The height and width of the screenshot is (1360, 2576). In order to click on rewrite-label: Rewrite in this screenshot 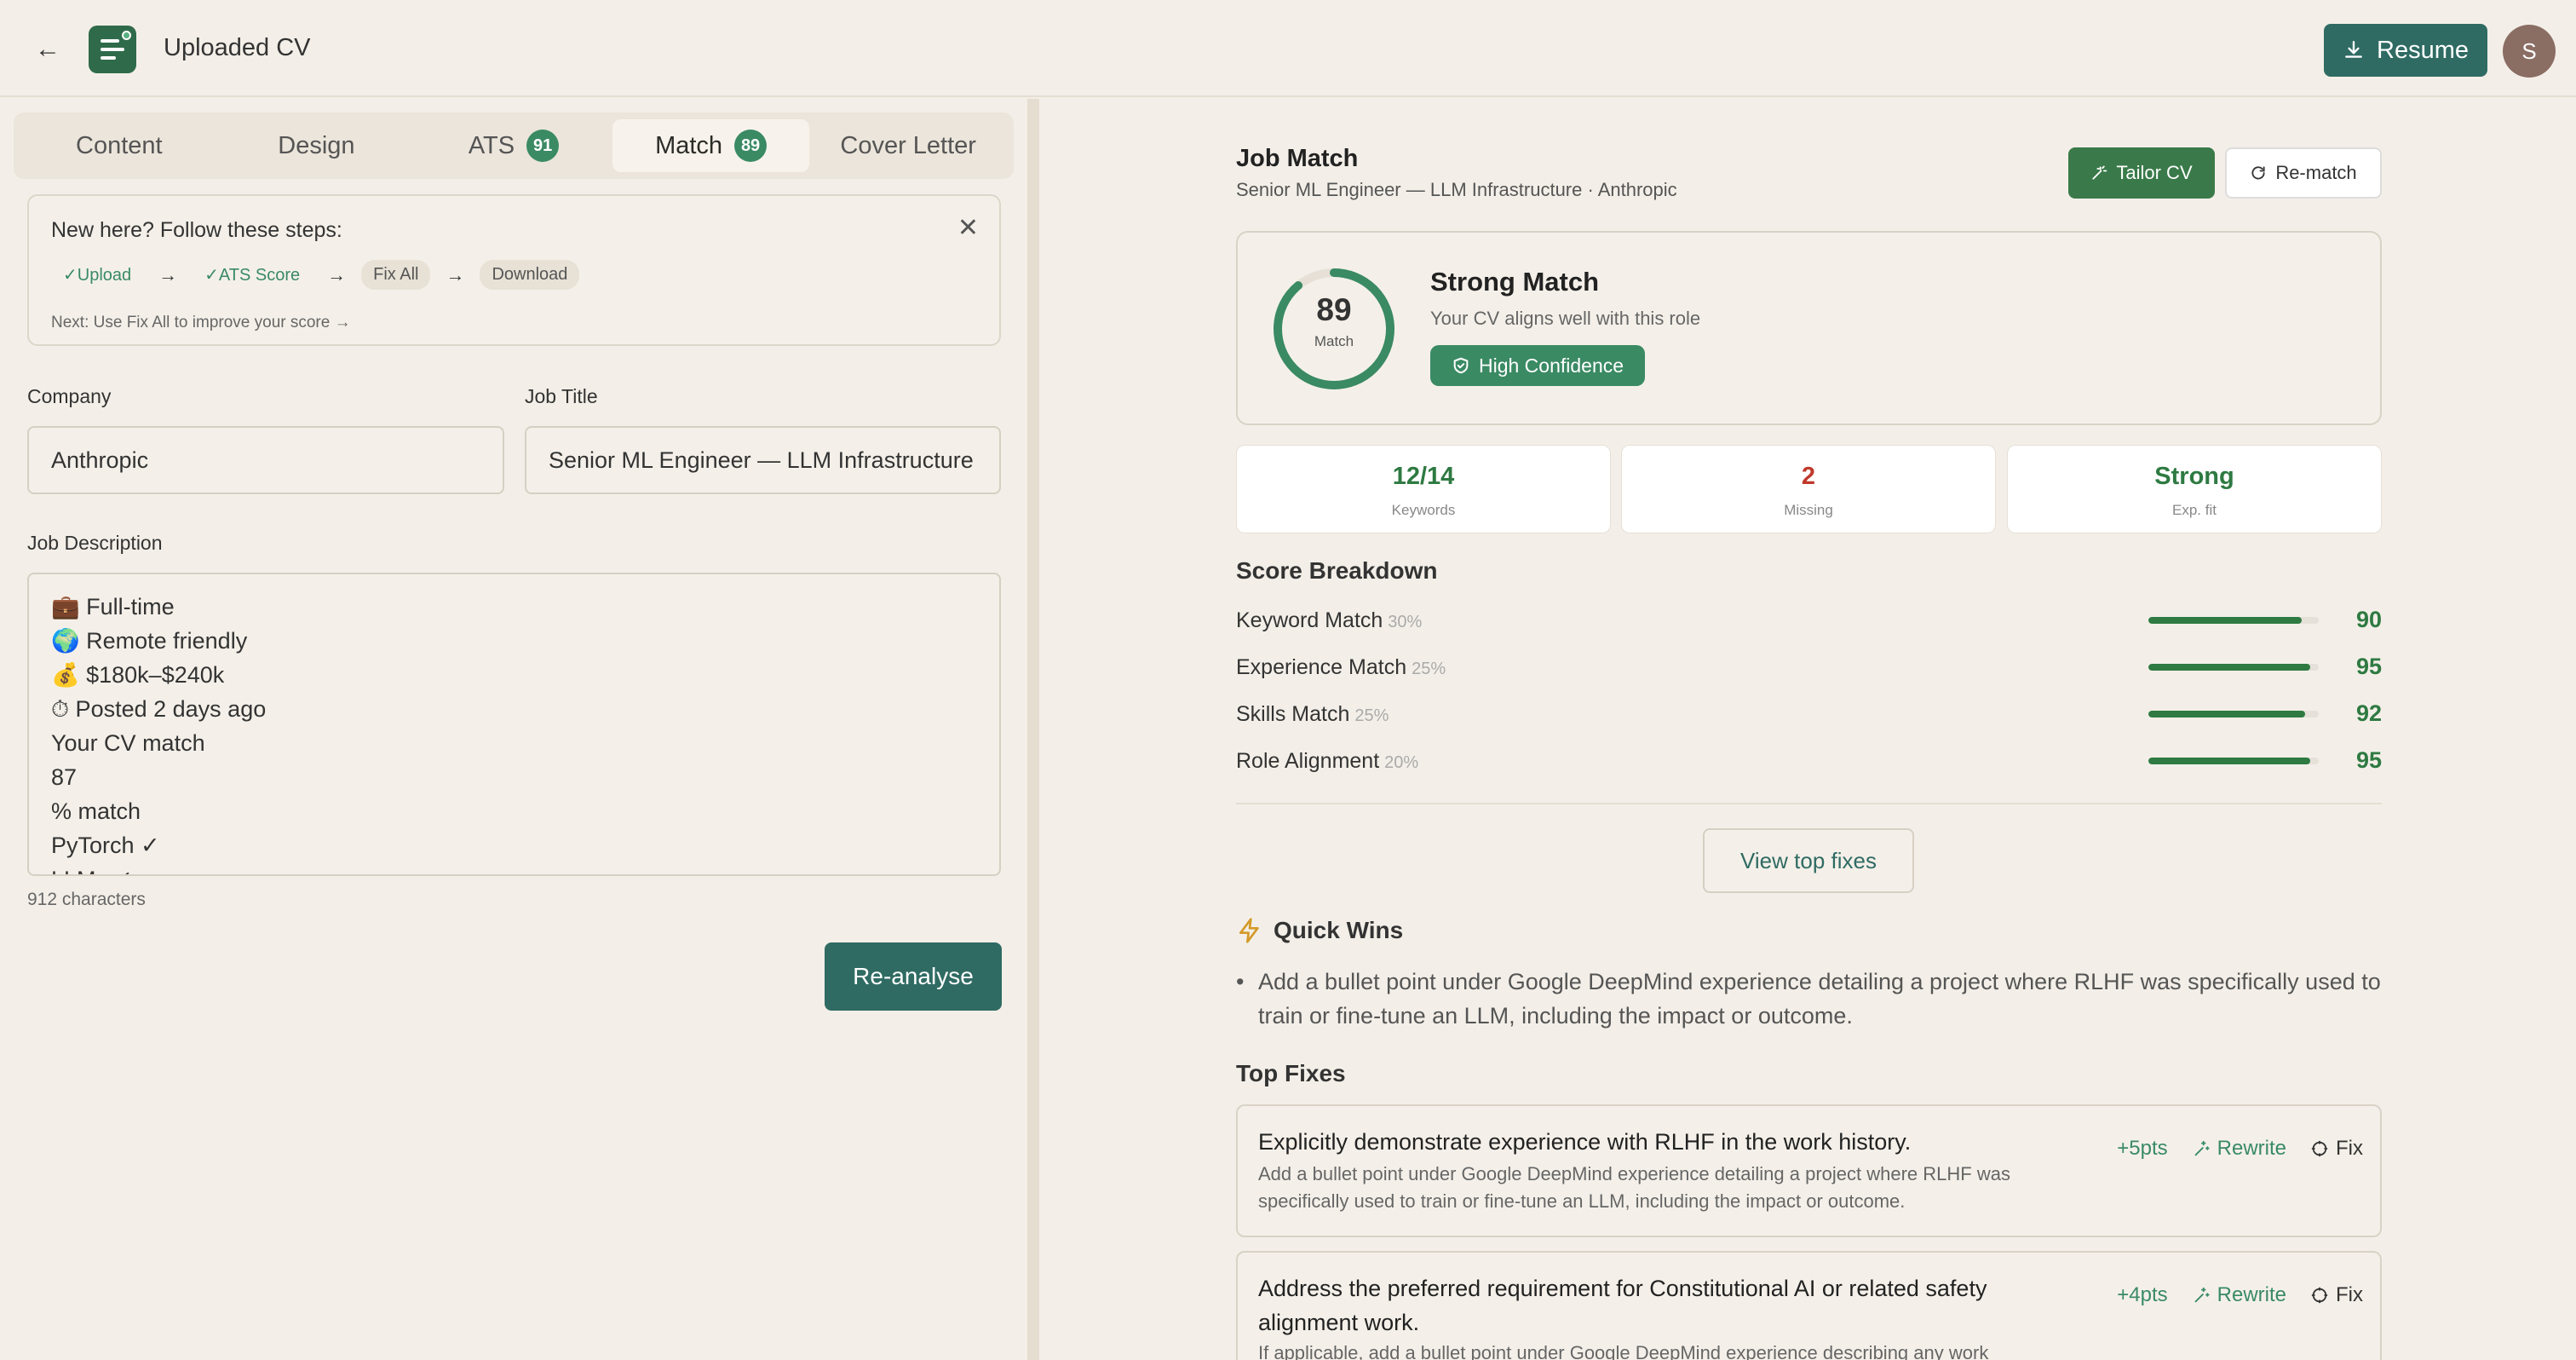, I will do `click(2251, 1148)`.